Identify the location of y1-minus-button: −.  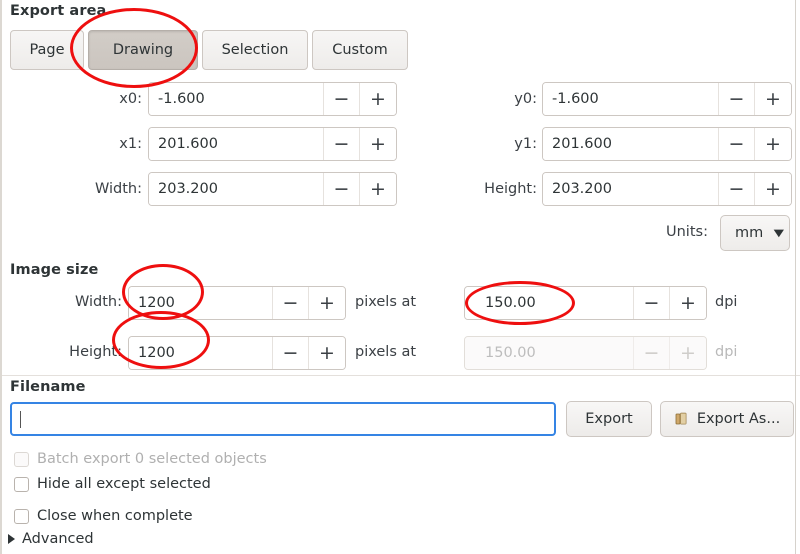
(737, 144).